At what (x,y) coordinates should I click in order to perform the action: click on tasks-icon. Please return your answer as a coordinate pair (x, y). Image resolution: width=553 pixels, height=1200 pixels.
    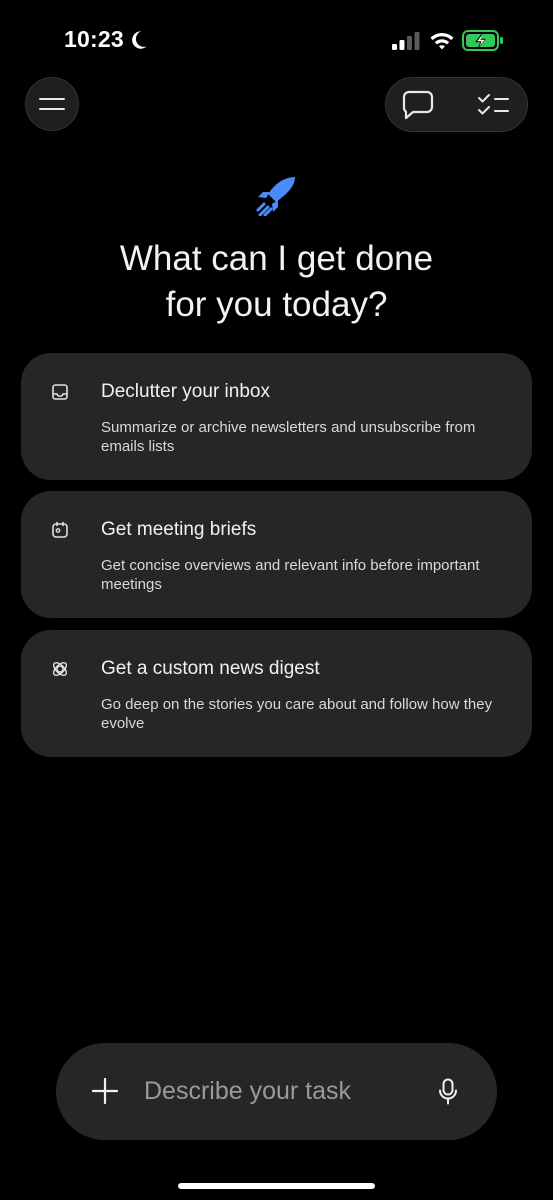
    Looking at the image, I should click on (493, 104).